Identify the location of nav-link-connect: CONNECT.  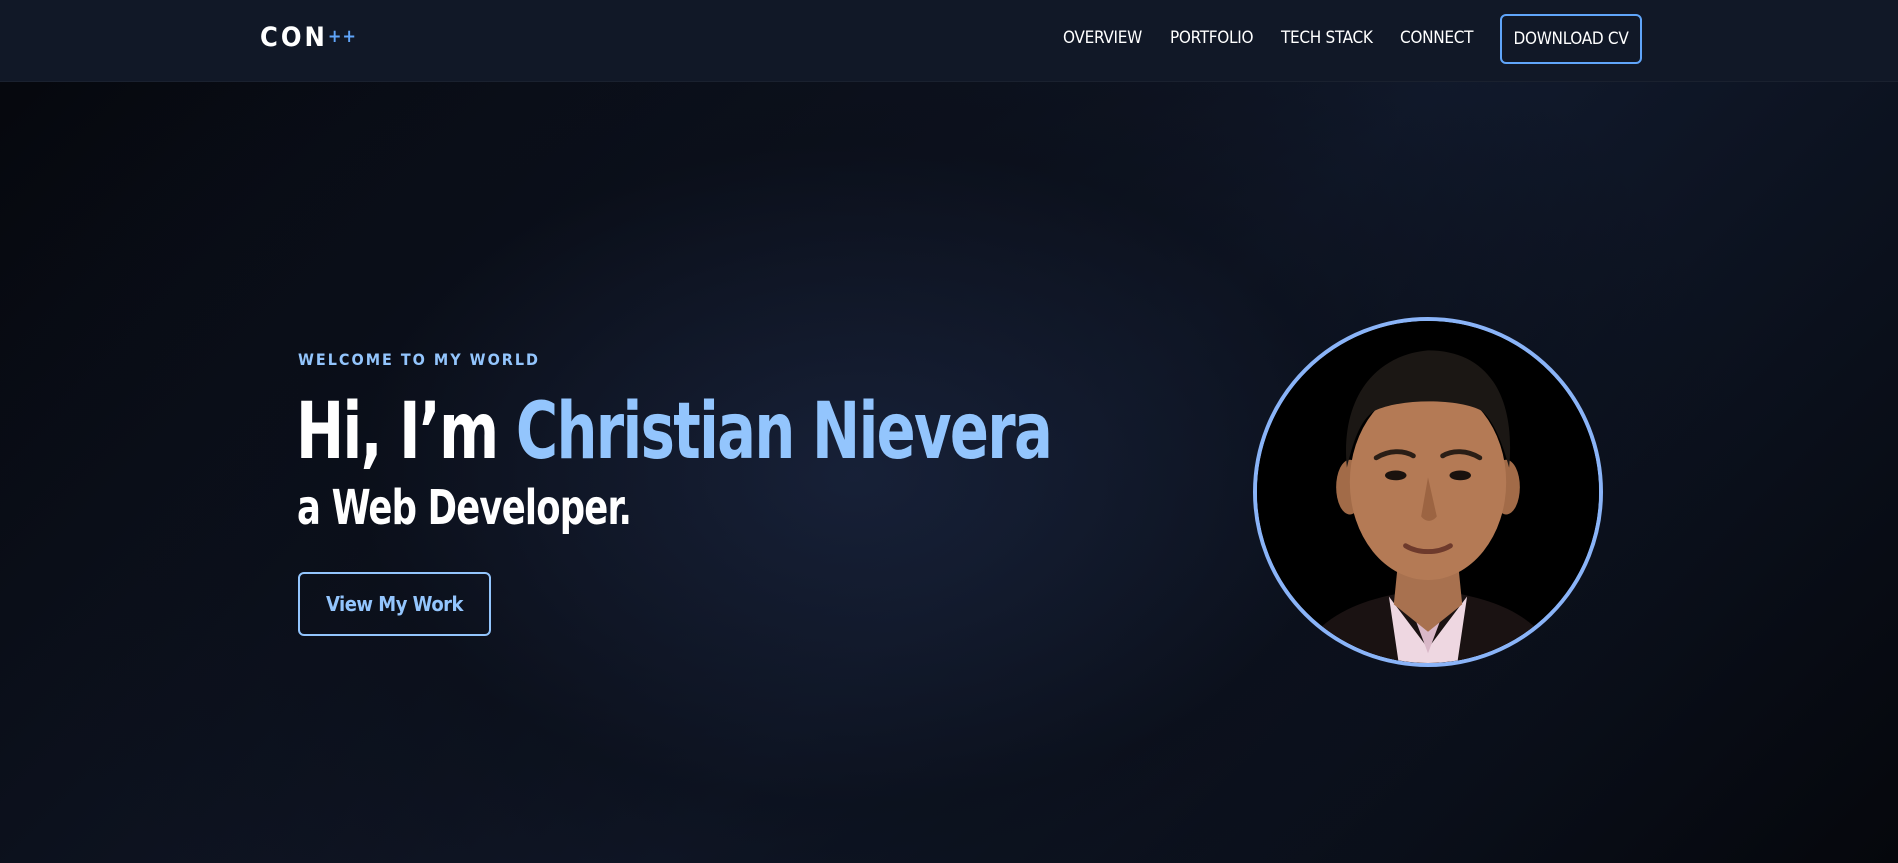
(1436, 38).